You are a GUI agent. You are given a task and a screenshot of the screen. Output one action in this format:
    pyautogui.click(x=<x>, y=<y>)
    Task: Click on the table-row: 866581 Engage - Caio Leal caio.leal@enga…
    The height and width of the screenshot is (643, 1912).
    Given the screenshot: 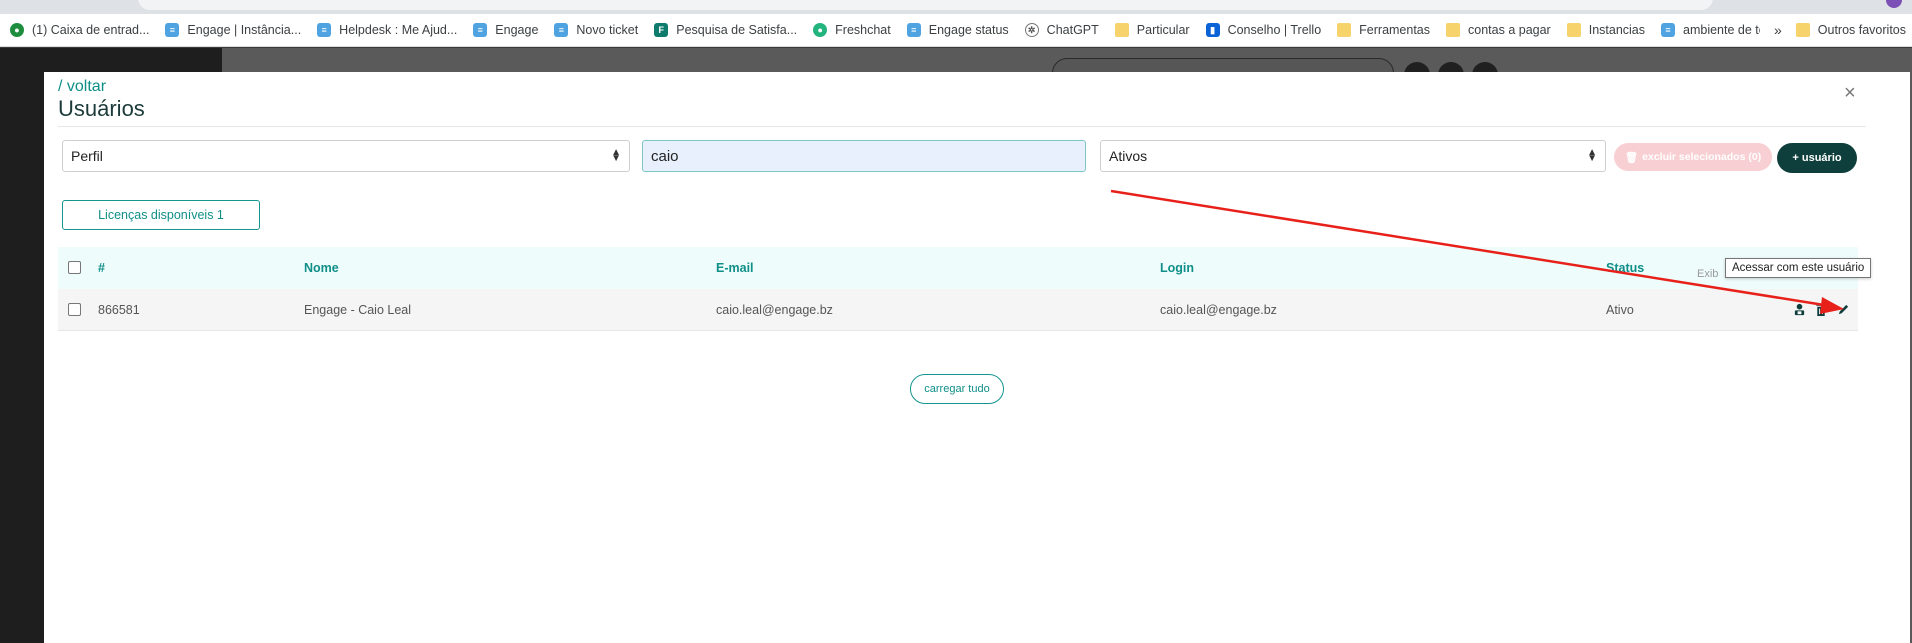 What is the action you would take?
    pyautogui.click(x=958, y=310)
    